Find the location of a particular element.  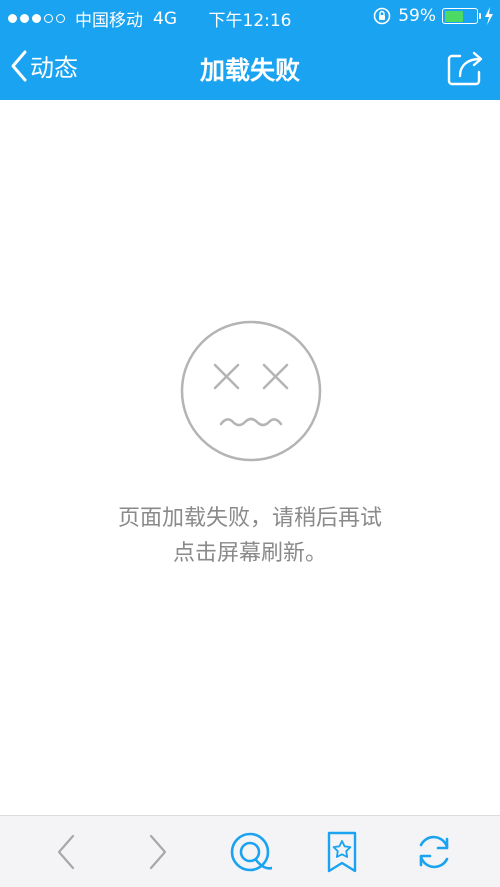

navigation-bar: 动态 加载失败 is located at coordinates (250, 67).